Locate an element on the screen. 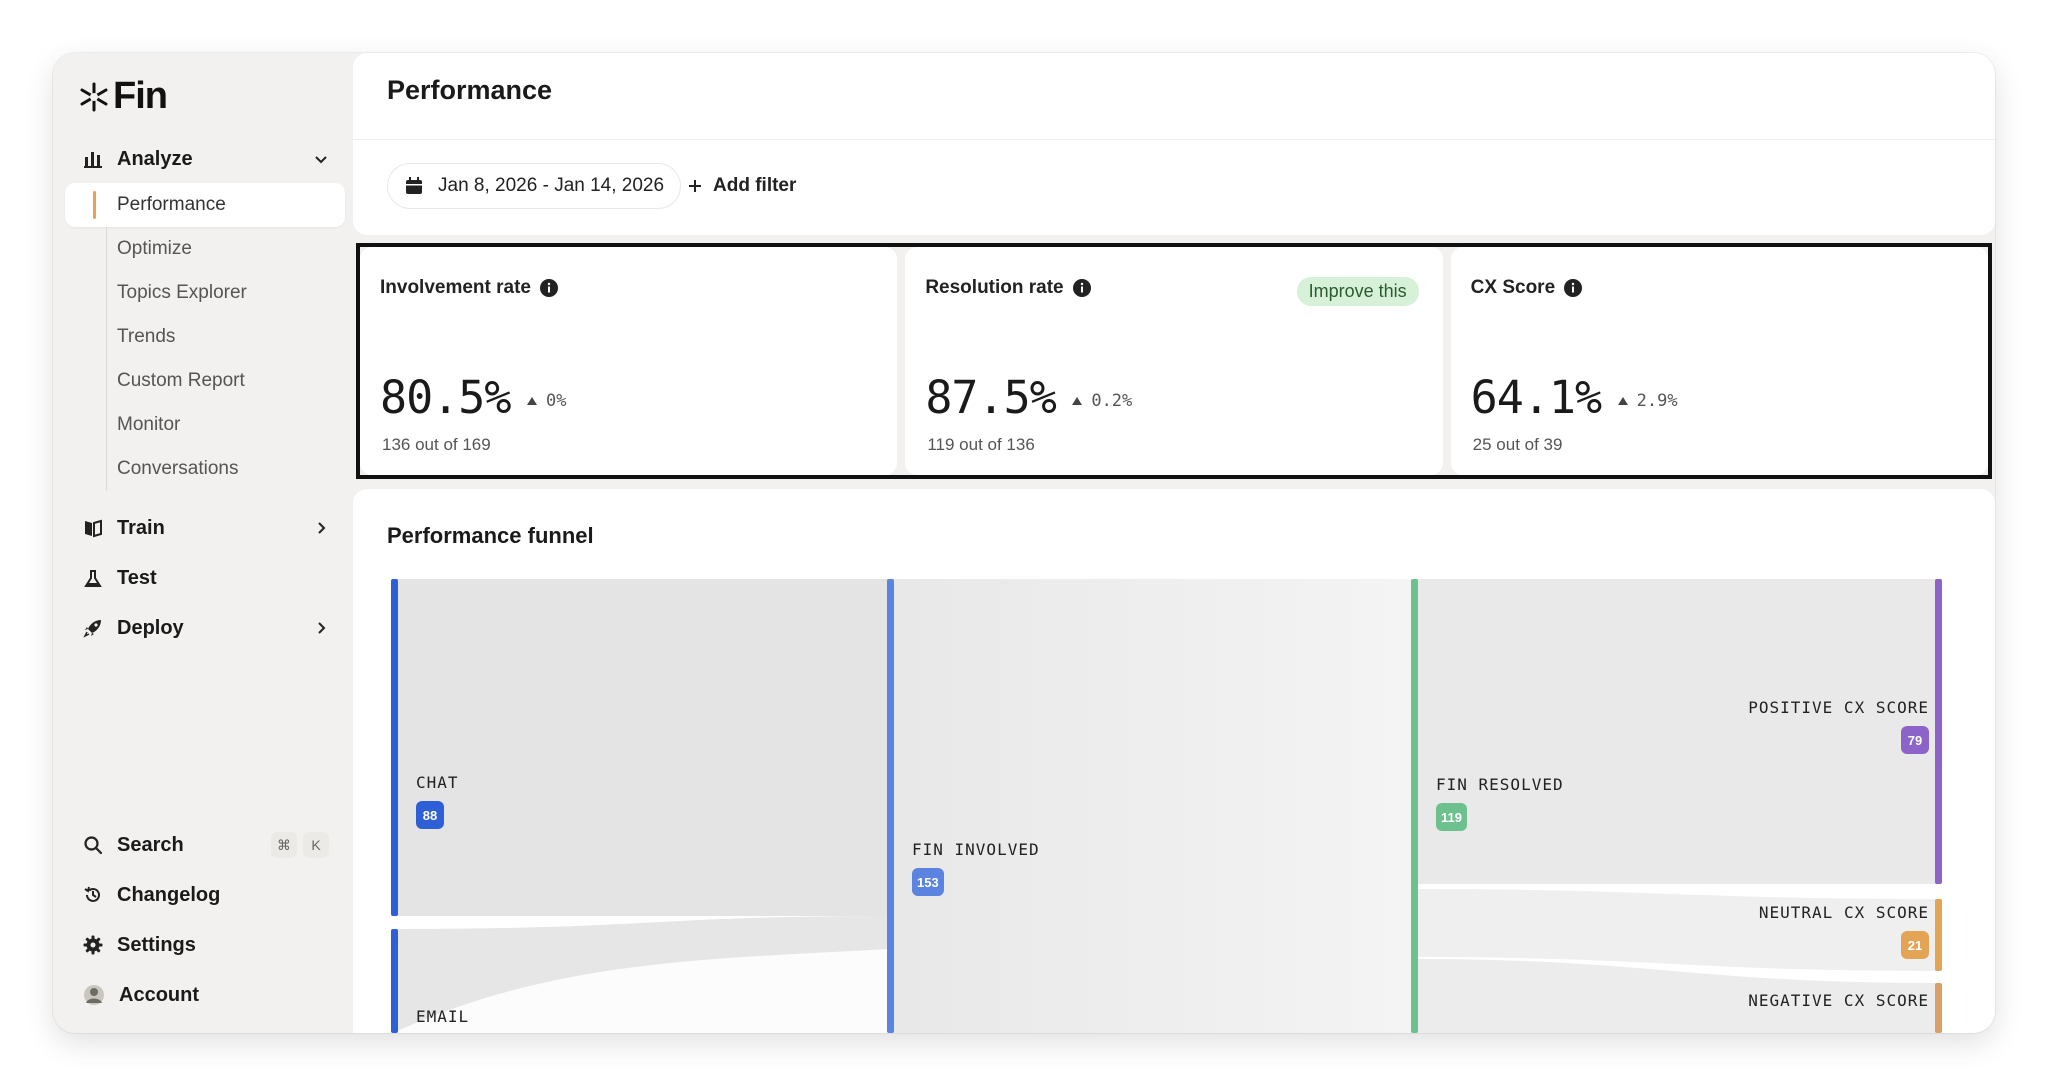 The height and width of the screenshot is (1085, 2048). metric-title: Involvement rate is located at coordinates (469, 288).